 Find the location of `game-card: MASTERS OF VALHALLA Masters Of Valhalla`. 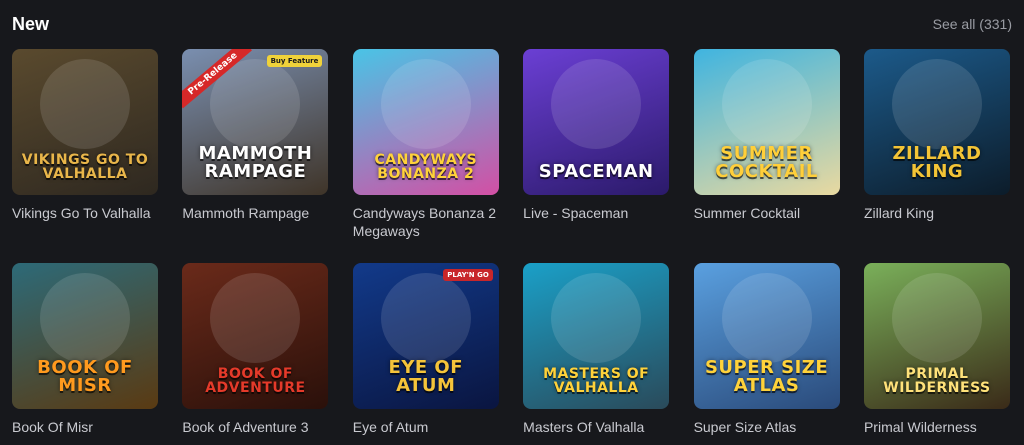

game-card: MASTERS OF VALHALLA Masters Of Valhalla is located at coordinates (596, 354).